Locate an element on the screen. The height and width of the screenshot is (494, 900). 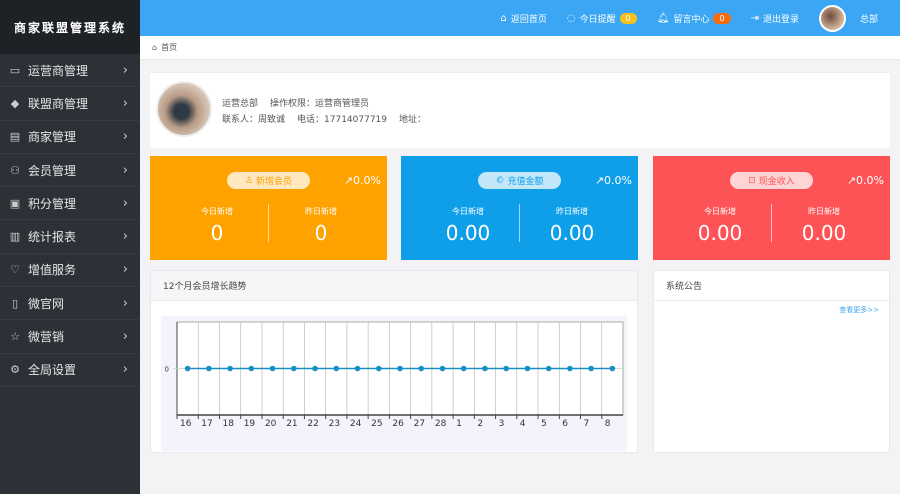
app-logo: 商家联盟管理系统 is located at coordinates (70, 27).